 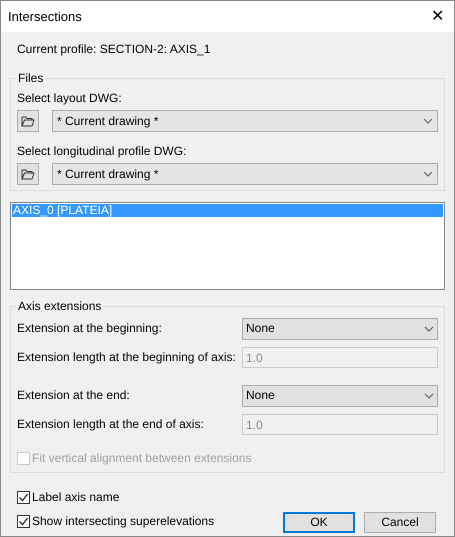 I want to click on field-label: Extension at the end:, so click(x=73, y=395).